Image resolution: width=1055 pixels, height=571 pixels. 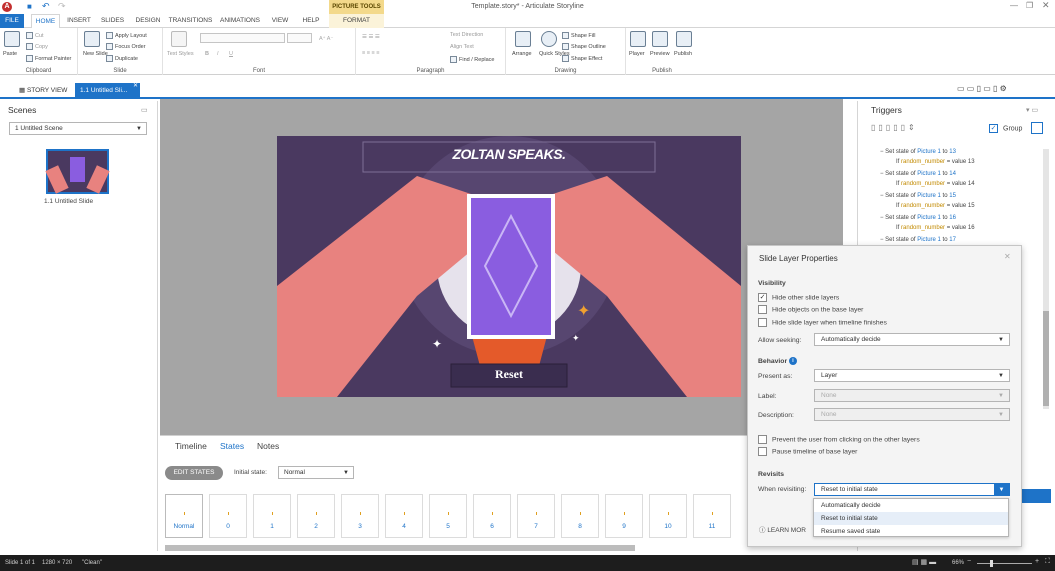 What do you see at coordinates (135, 86) in the screenshot?
I see `close-tab-icon: ✕` at bounding box center [135, 86].